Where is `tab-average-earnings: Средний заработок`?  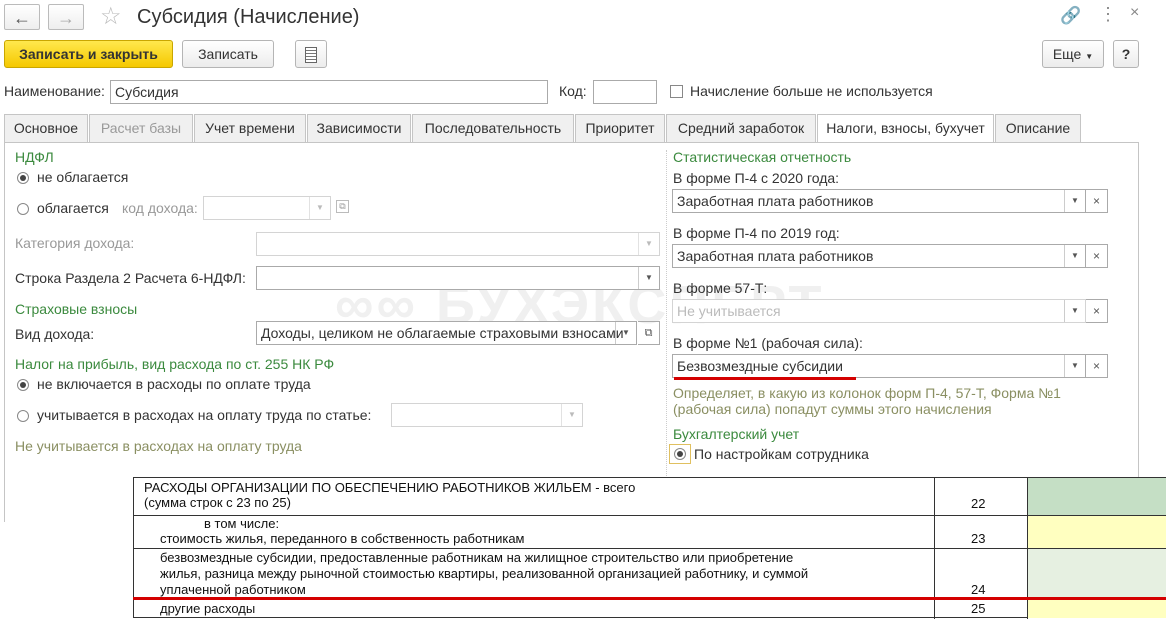
tab-average-earnings: Средний заработок is located at coordinates (741, 128).